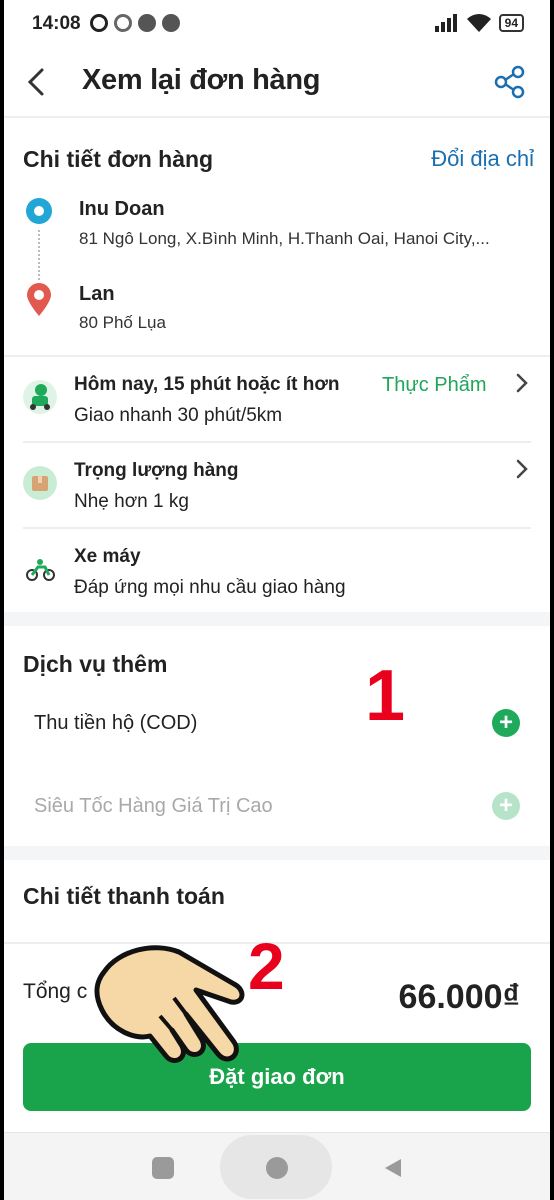 This screenshot has height=1200, width=554. Describe the element at coordinates (385, 696) in the screenshot. I see `annotation-step-1: 1` at that location.